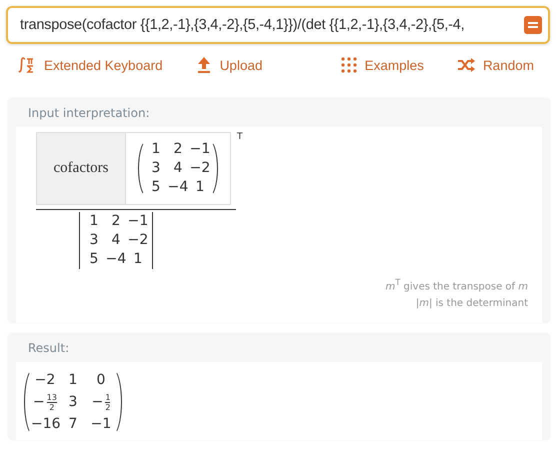  I want to click on matrix-entry: 7, so click(73, 424).